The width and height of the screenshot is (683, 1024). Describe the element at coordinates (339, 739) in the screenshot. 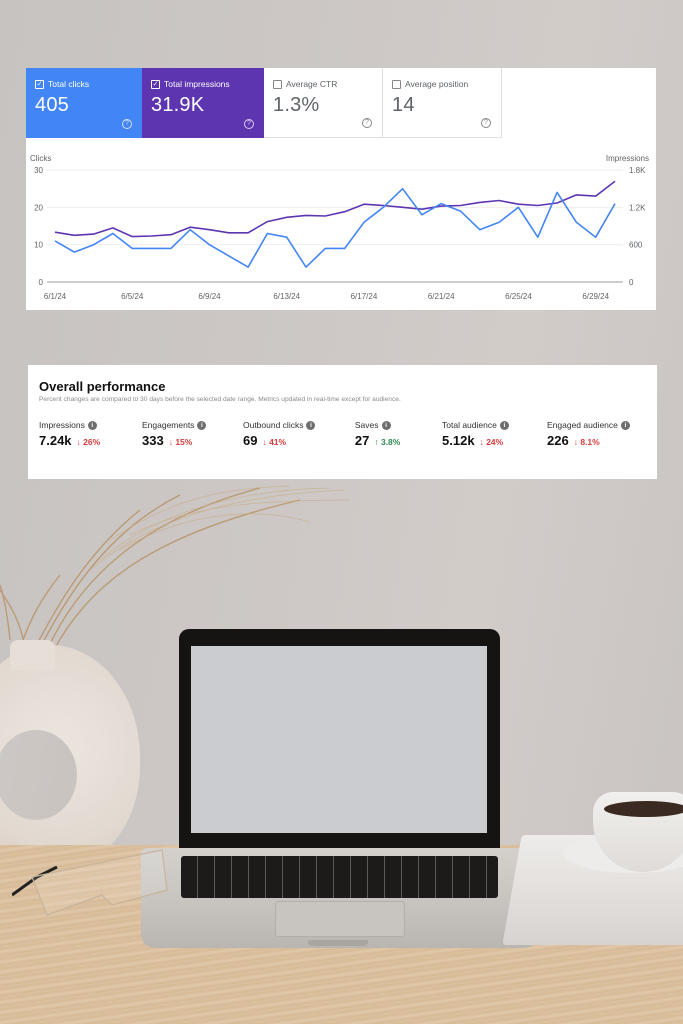

I see `laptop-screen` at that location.